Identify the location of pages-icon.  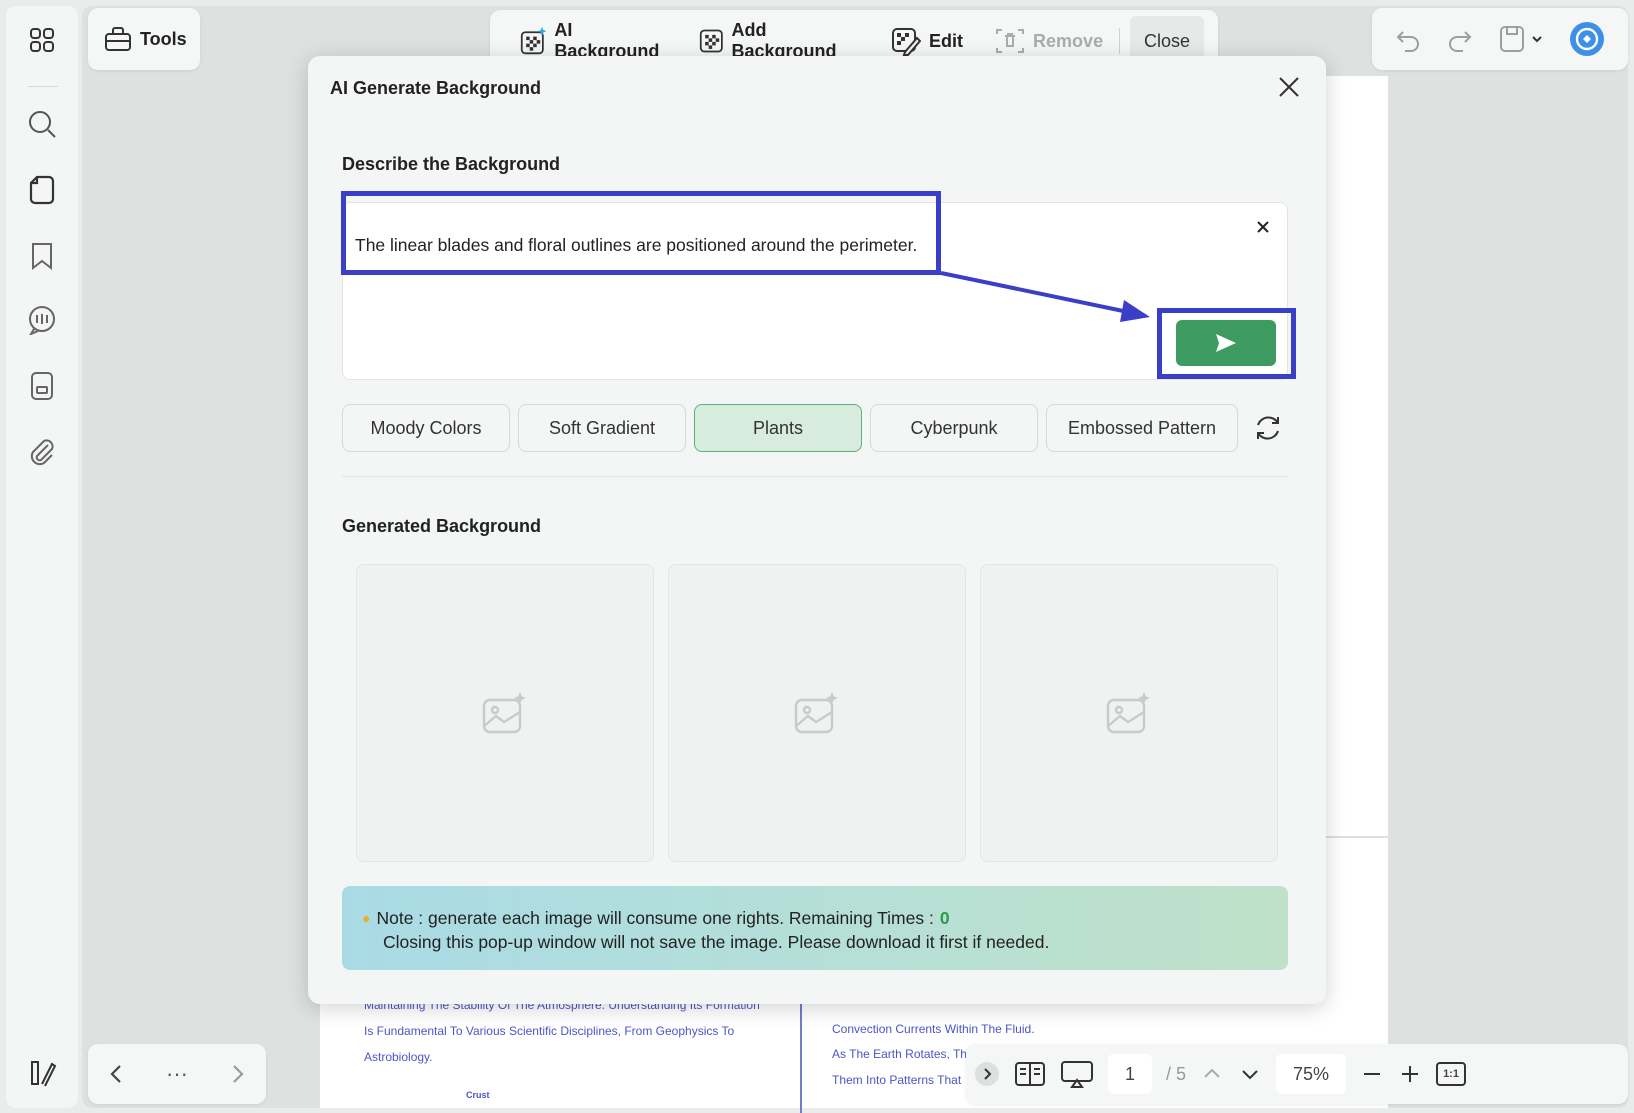
(42, 190).